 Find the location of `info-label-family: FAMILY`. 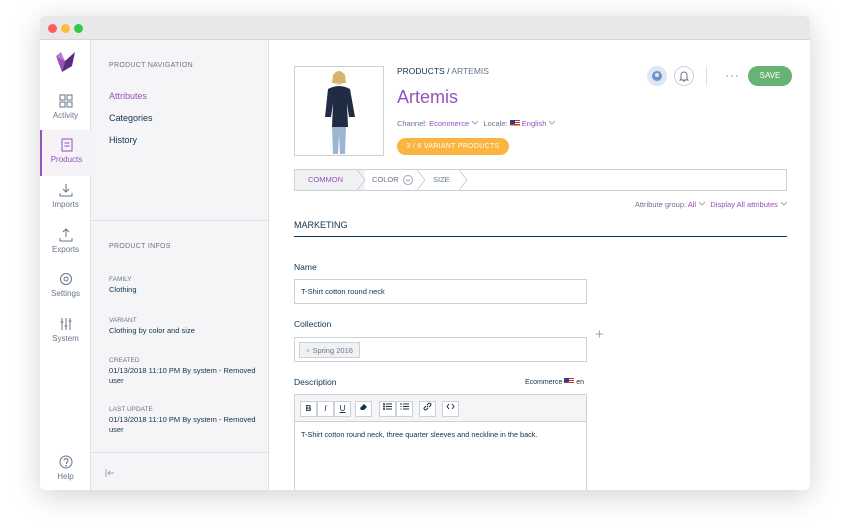

info-label-family: FAMILY is located at coordinates (120, 279).